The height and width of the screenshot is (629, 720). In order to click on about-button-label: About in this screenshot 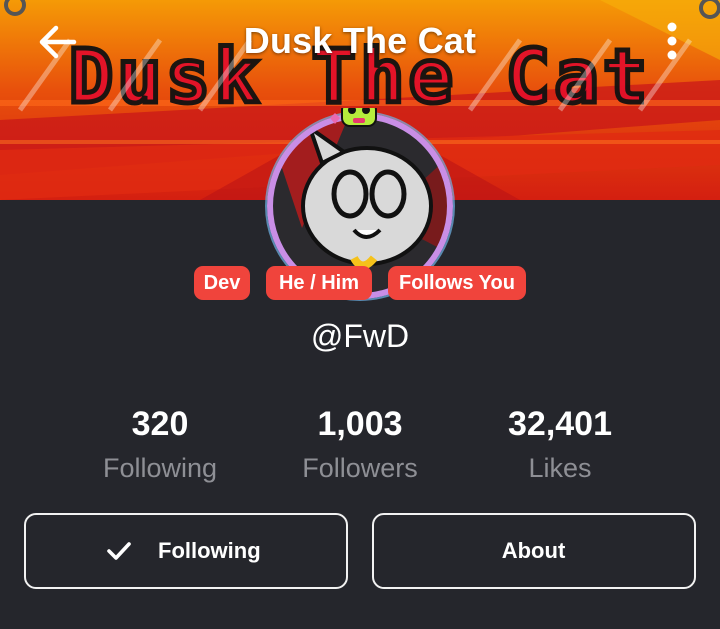, I will do `click(533, 550)`.